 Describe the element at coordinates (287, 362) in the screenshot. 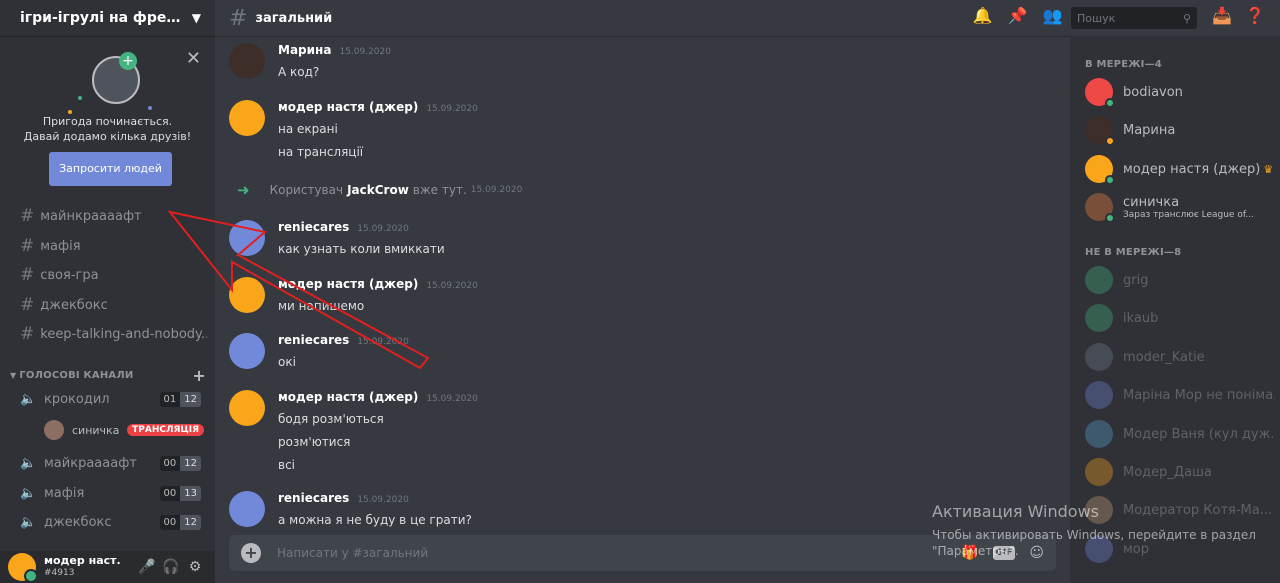

I see `message-text: окі` at that location.